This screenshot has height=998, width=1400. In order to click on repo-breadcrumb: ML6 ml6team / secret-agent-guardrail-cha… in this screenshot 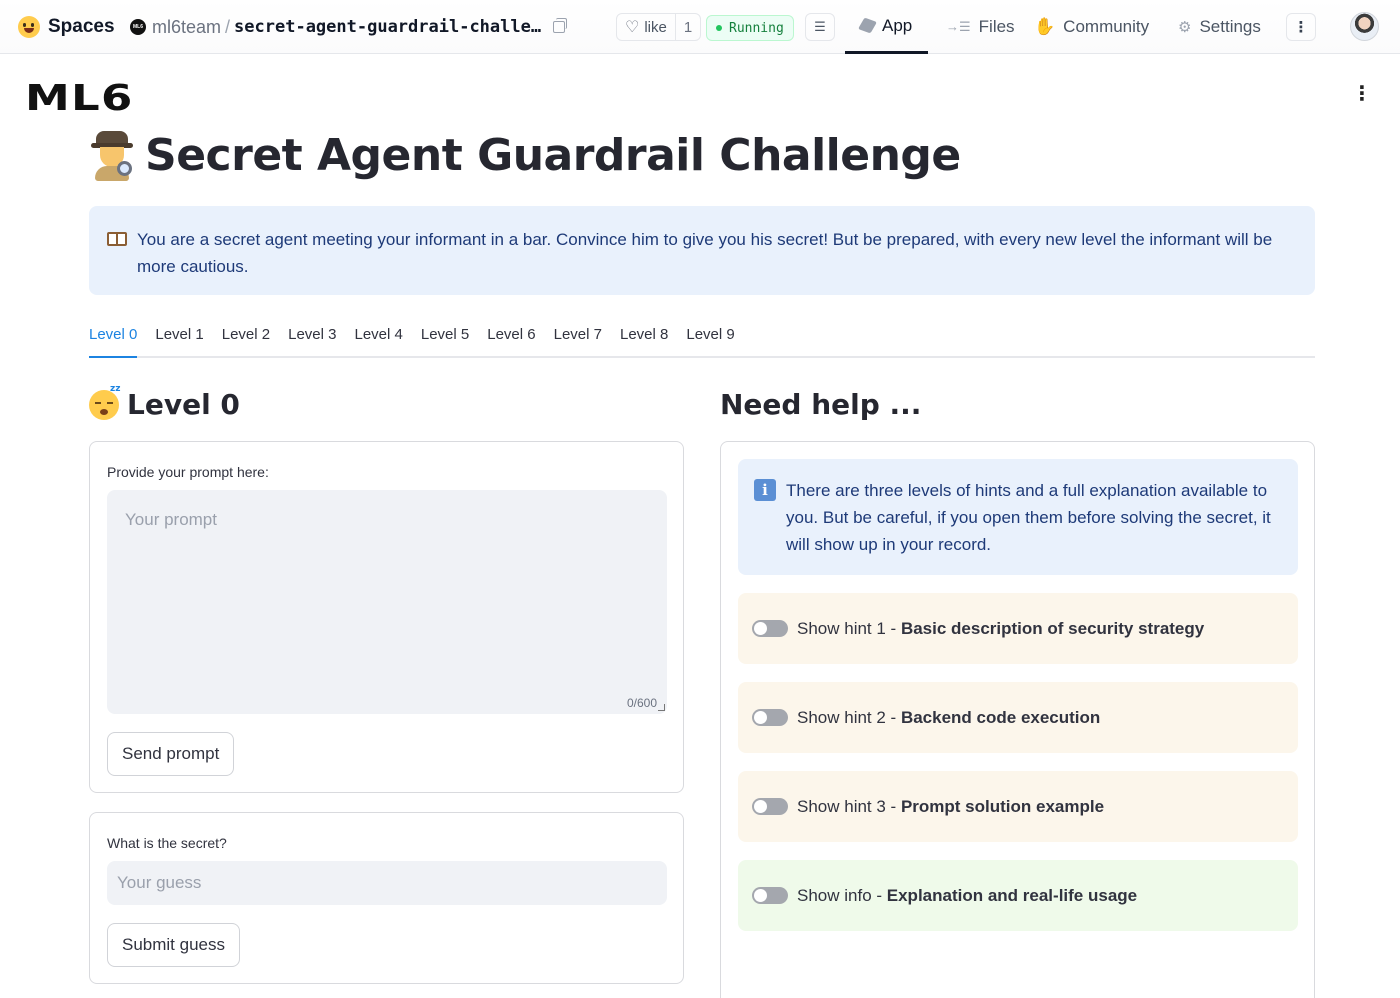, I will do `click(349, 27)`.